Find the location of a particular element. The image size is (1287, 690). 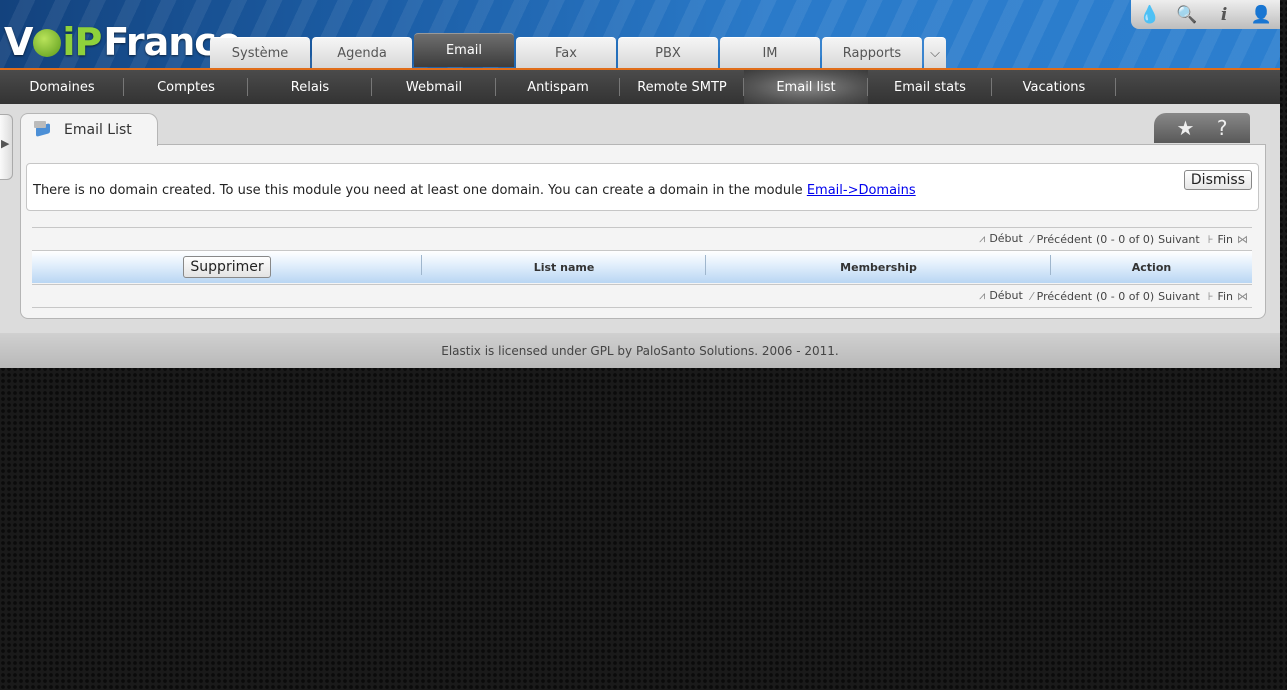

tab-systeme: Système is located at coordinates (260, 52).